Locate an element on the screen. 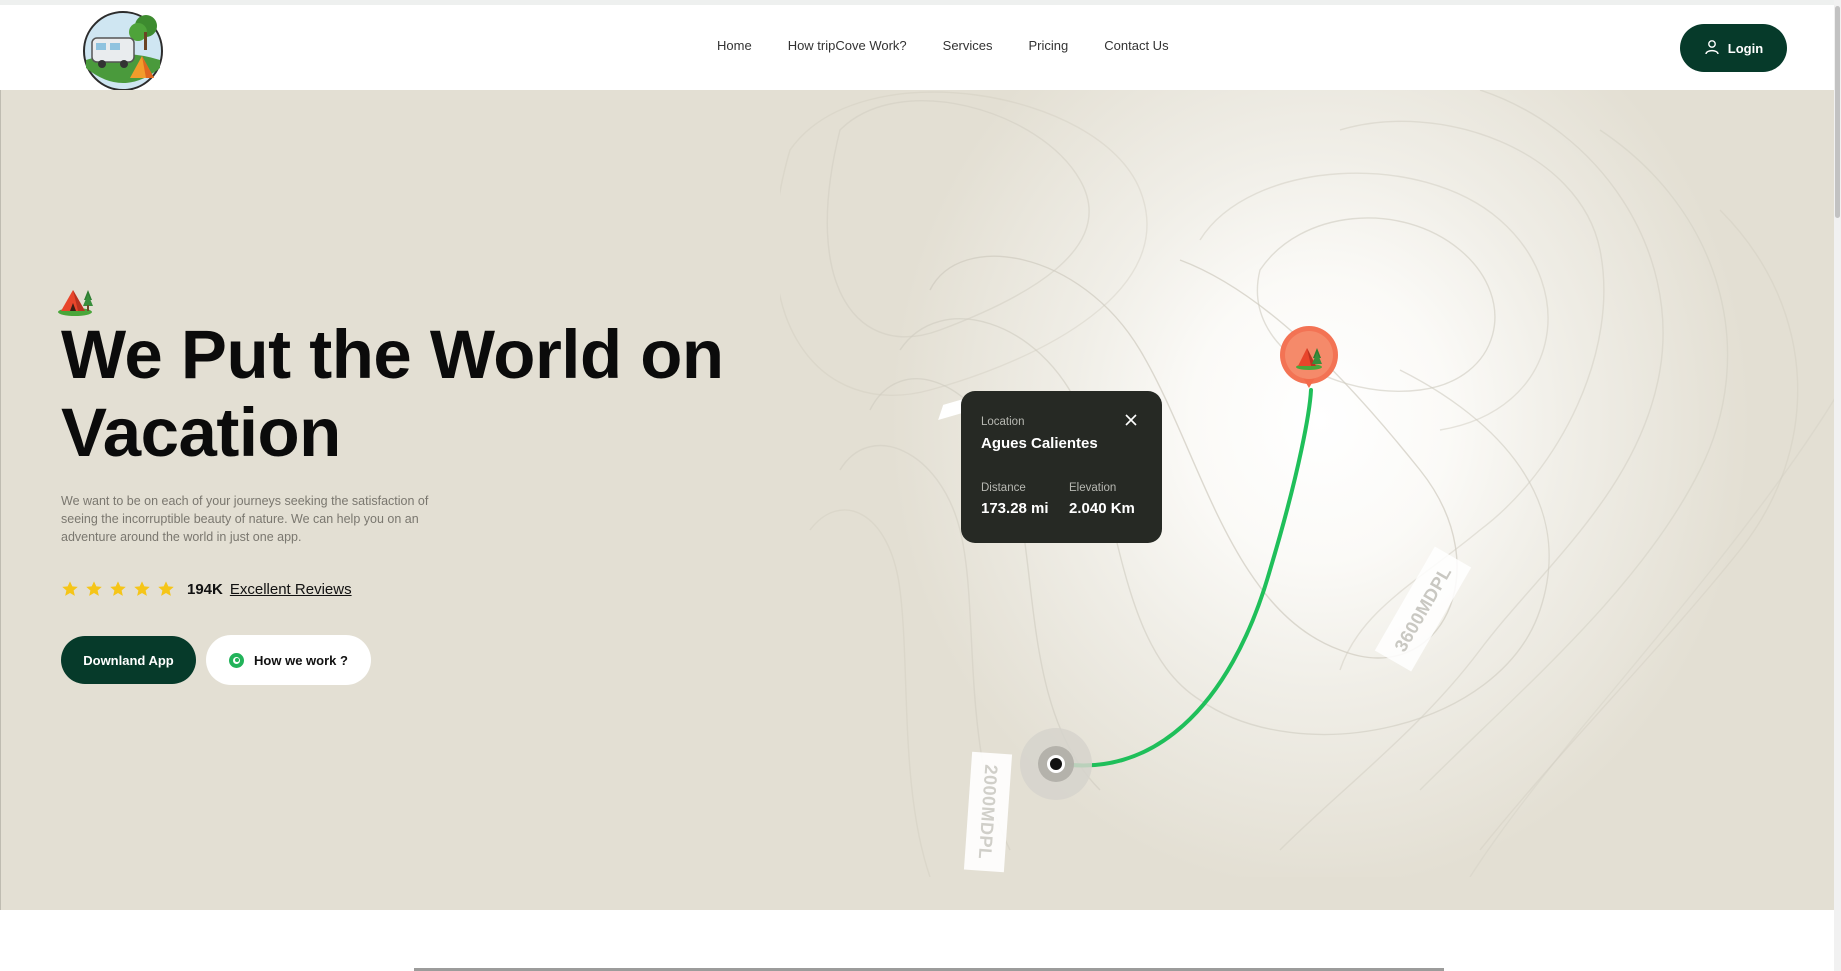 Image resolution: width=1841 pixels, height=971 pixels. destination-pin-icon is located at coordinates (1309, 358).